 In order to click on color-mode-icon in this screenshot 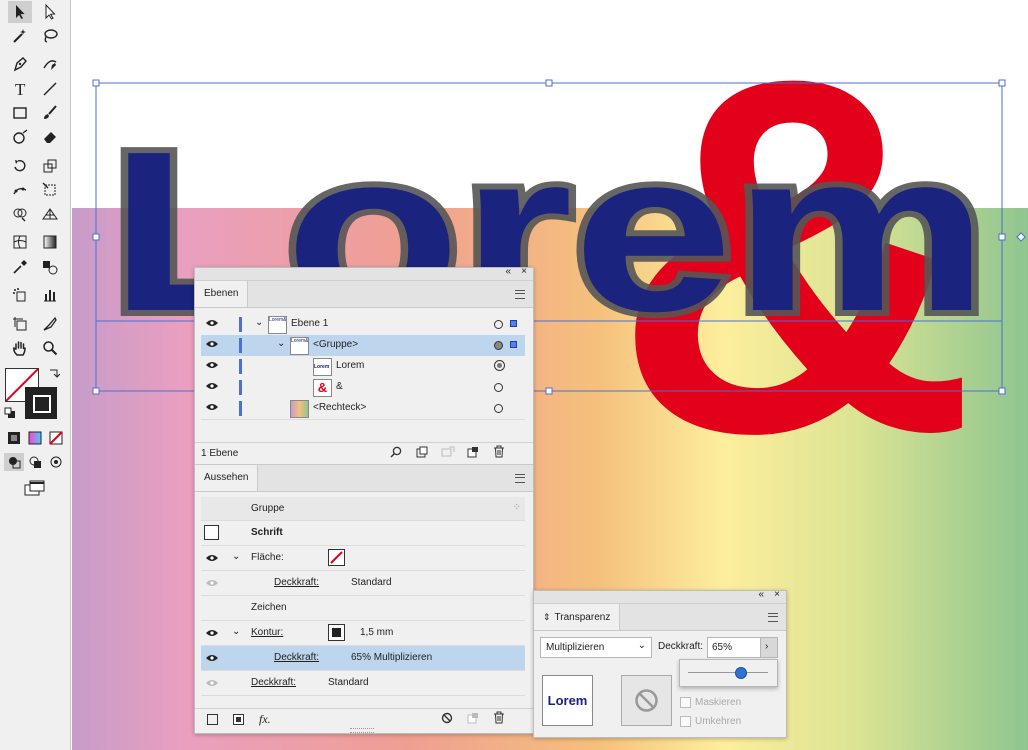, I will do `click(14, 438)`.